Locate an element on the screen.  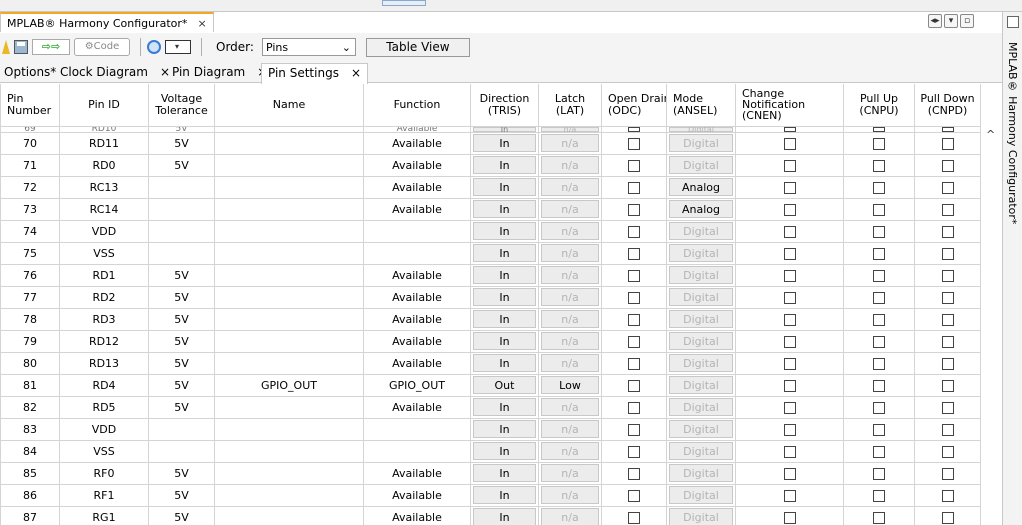
col-header-pin-id: Pin ID is located at coordinates (104, 105).